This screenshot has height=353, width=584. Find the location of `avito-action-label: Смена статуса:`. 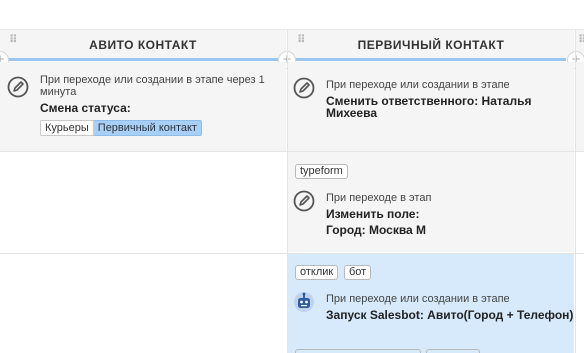

avito-action-label: Смена статуса: is located at coordinates (85, 108).